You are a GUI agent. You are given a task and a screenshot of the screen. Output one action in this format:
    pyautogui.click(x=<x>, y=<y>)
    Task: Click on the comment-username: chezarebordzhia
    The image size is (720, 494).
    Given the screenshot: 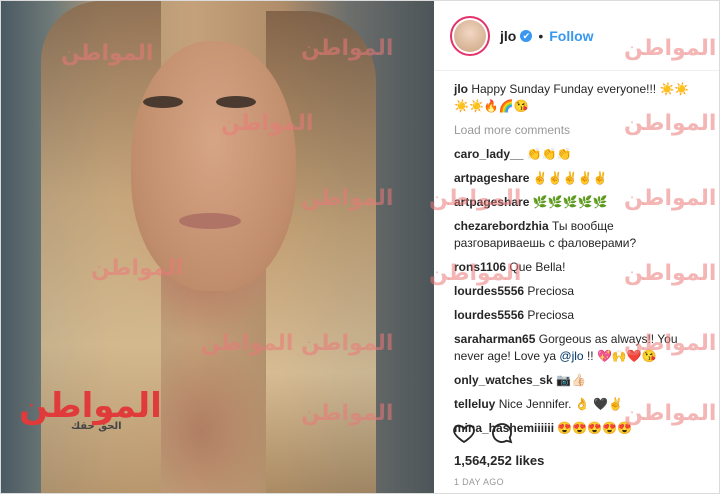 What is the action you would take?
    pyautogui.click(x=501, y=226)
    